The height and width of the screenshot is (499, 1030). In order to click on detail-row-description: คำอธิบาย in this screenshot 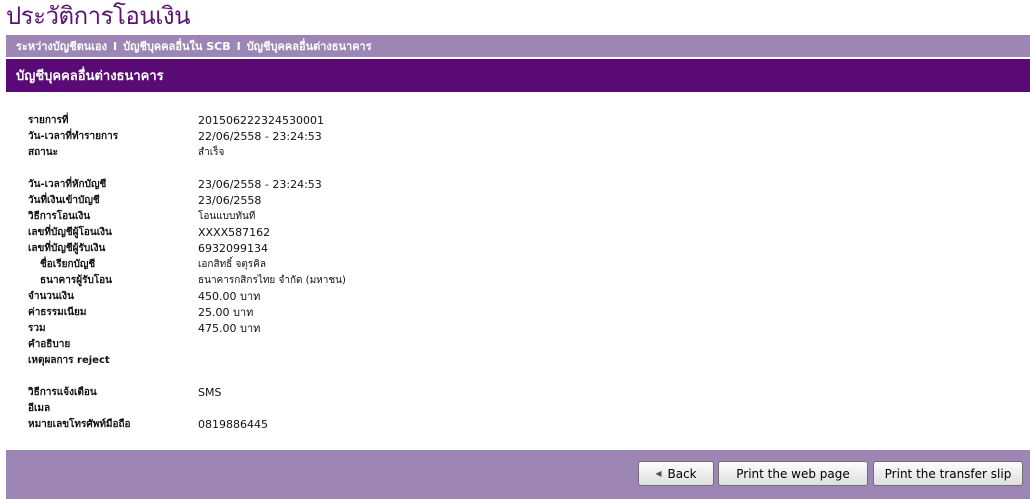, I will do `click(378, 345)`.